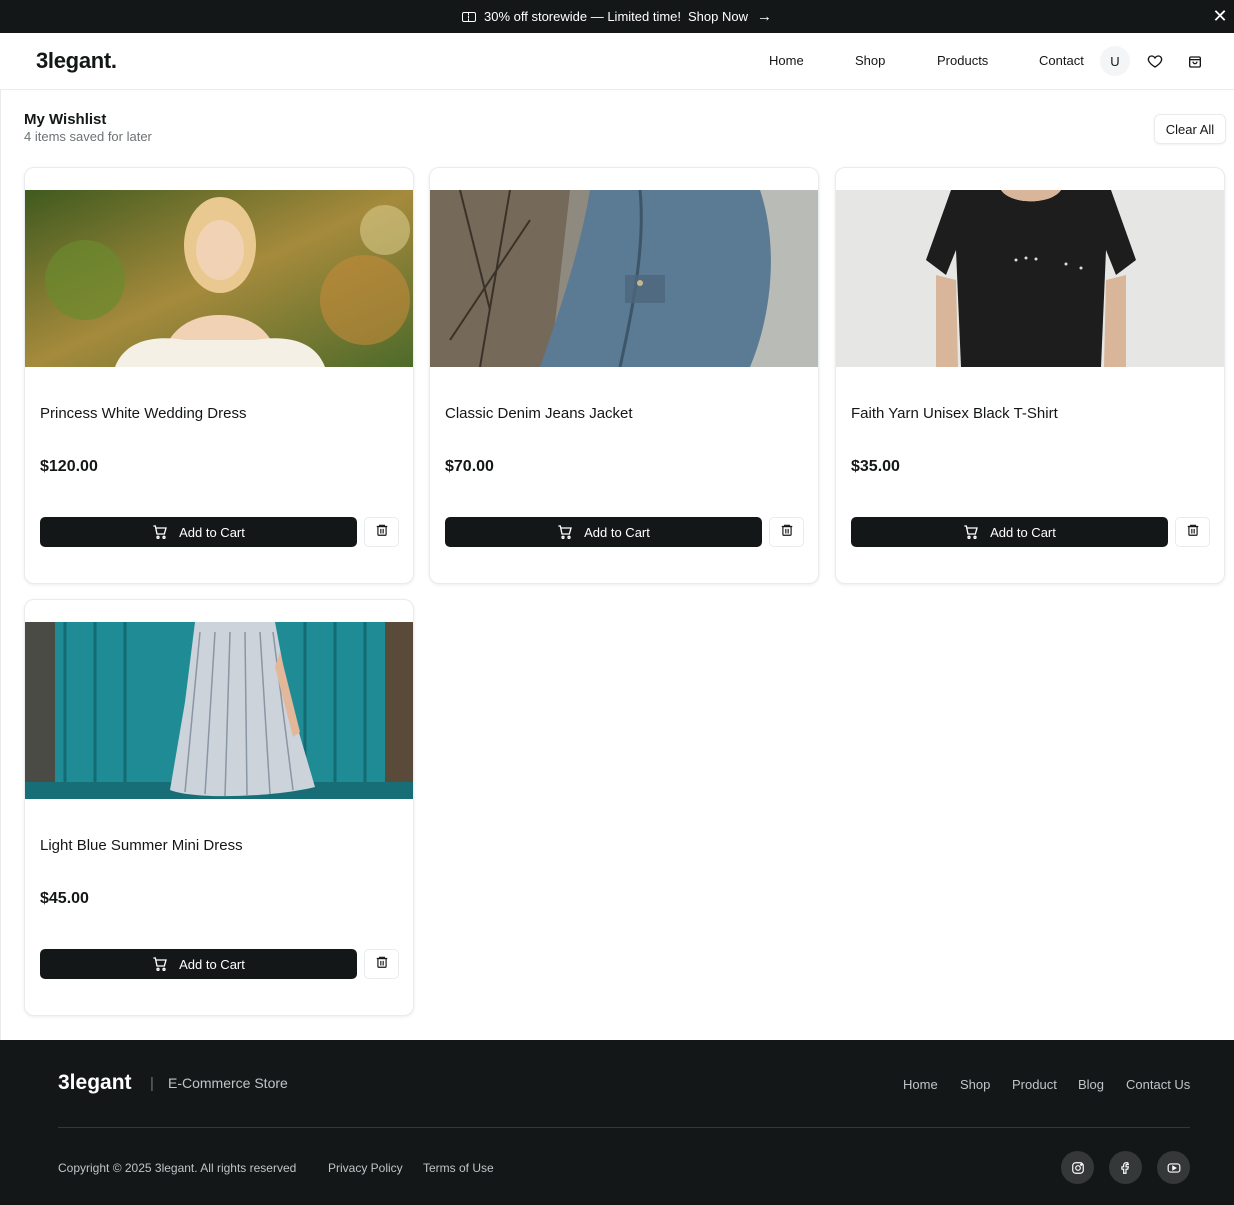 The image size is (1234, 1205). What do you see at coordinates (141, 845) in the screenshot?
I see `product-name: Light Blue Summer Mini Dress` at bounding box center [141, 845].